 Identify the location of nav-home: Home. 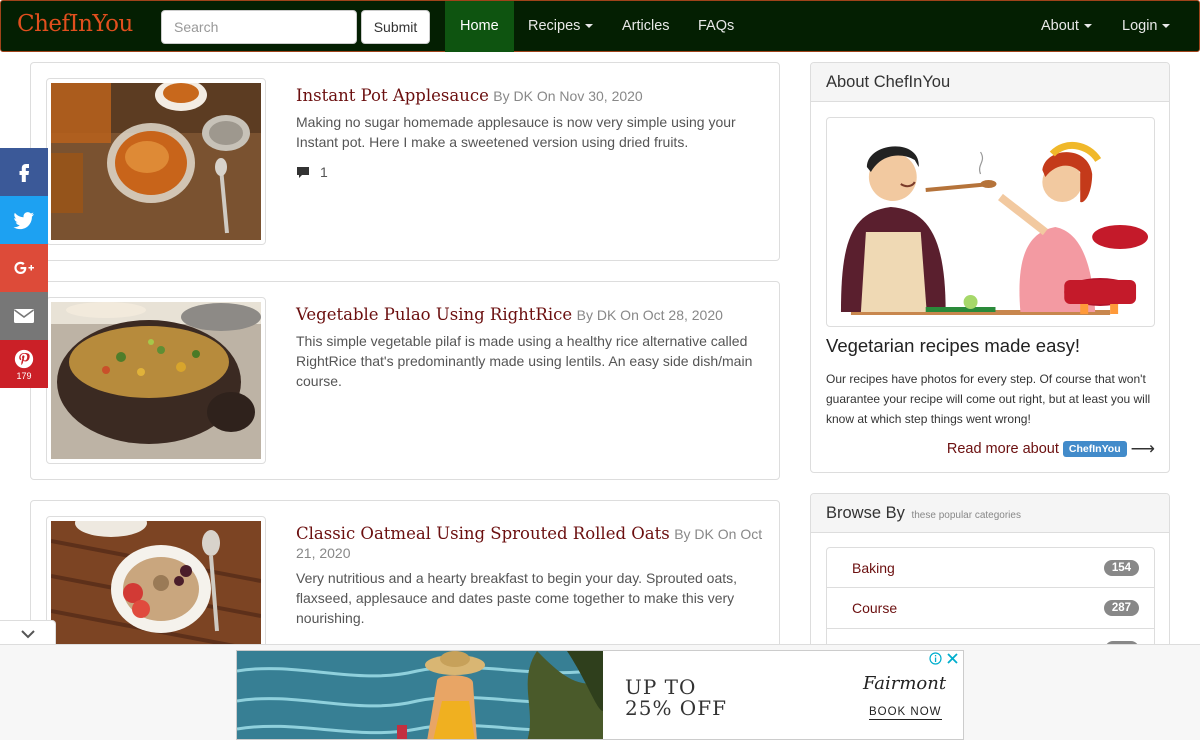
(479, 26).